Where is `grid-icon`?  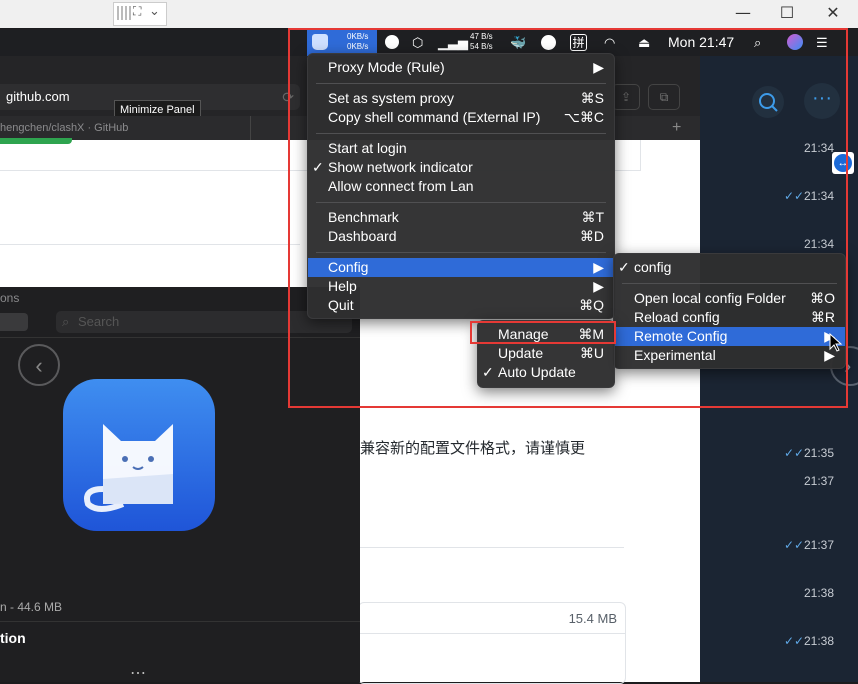 grid-icon is located at coordinates (124, 13).